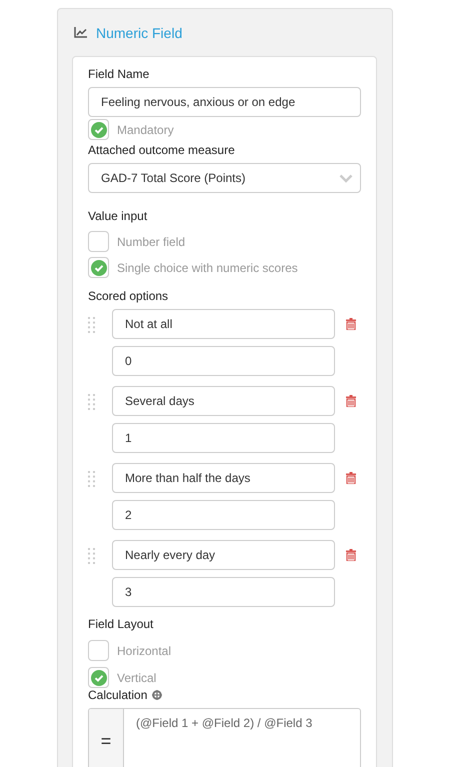 Image resolution: width=453 pixels, height=767 pixels. What do you see at coordinates (223, 361) in the screenshot?
I see `option-score-input: 0` at bounding box center [223, 361].